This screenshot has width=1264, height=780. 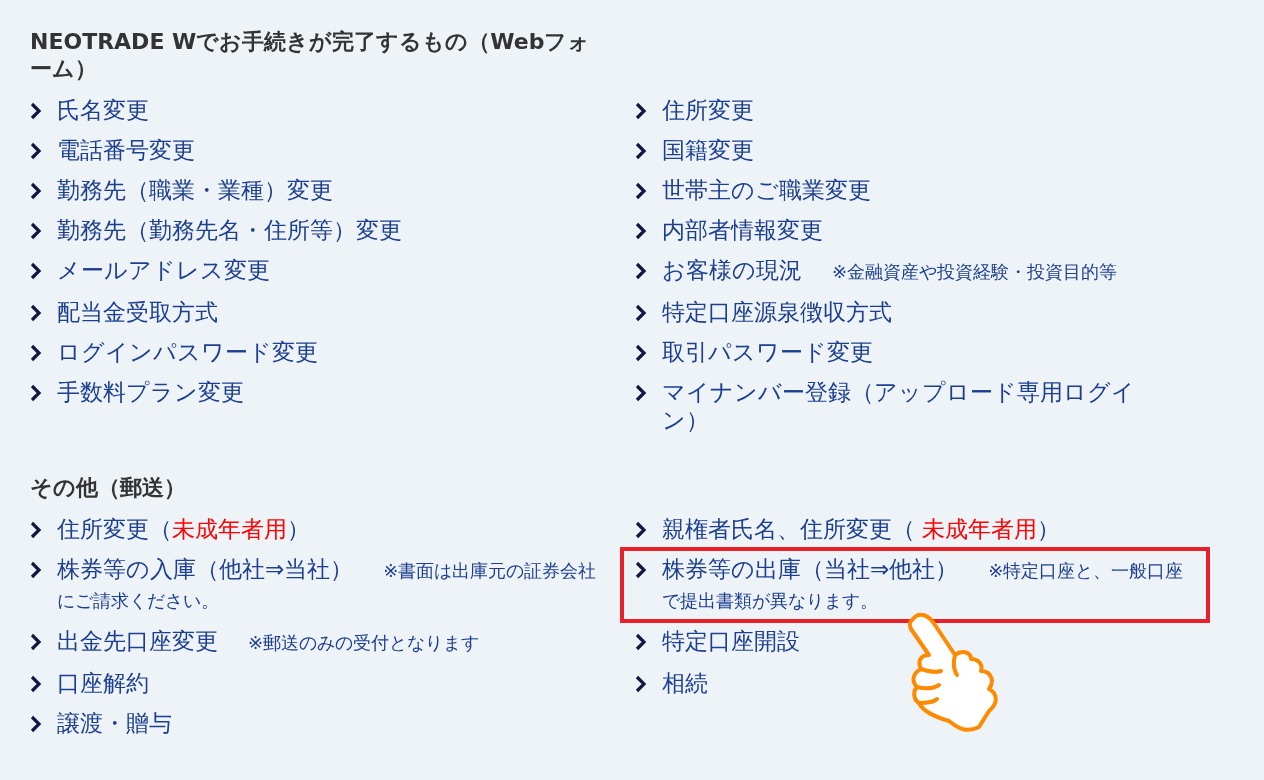 I want to click on menu-link: メールアドレス変更, so click(x=163, y=270).